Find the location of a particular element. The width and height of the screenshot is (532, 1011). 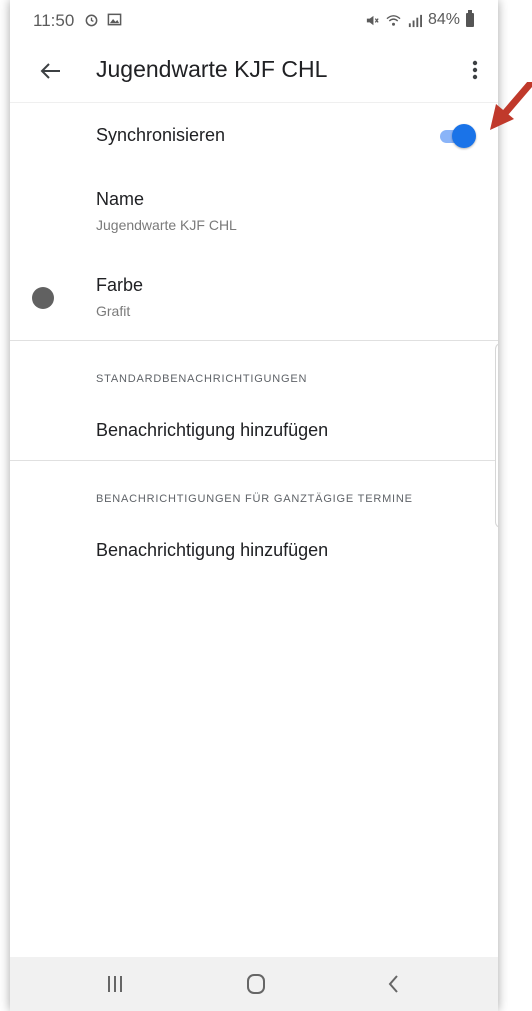

sync-row: Synchronisieren is located at coordinates (254, 135).